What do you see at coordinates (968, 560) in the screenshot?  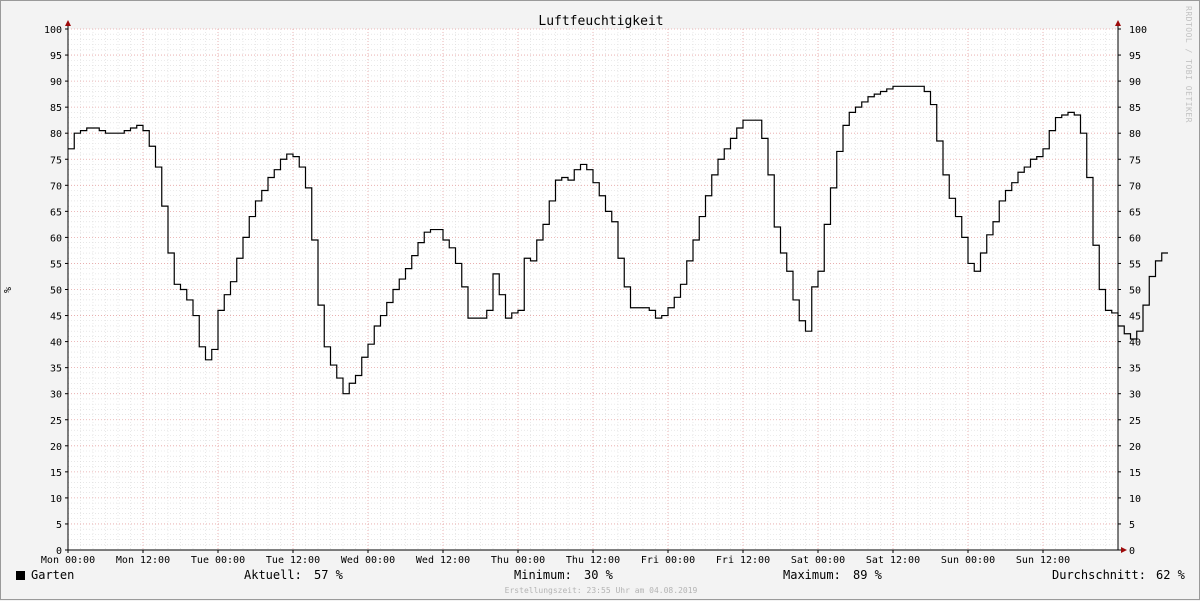 I see `x-tick-label: Sun 00:00` at bounding box center [968, 560].